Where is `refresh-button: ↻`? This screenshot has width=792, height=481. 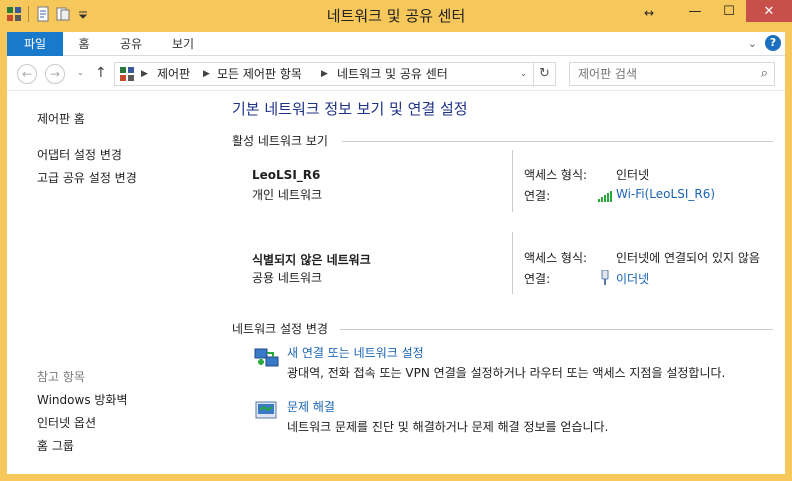
refresh-button: ↻ is located at coordinates (545, 74).